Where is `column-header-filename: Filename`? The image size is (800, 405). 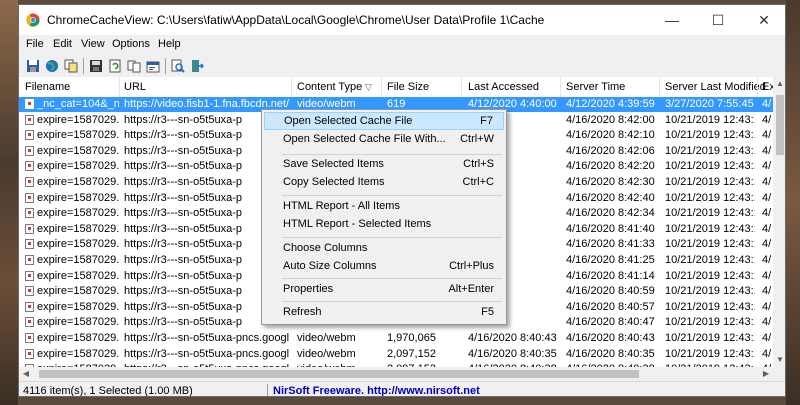 column-header-filename: Filename is located at coordinates (47, 87).